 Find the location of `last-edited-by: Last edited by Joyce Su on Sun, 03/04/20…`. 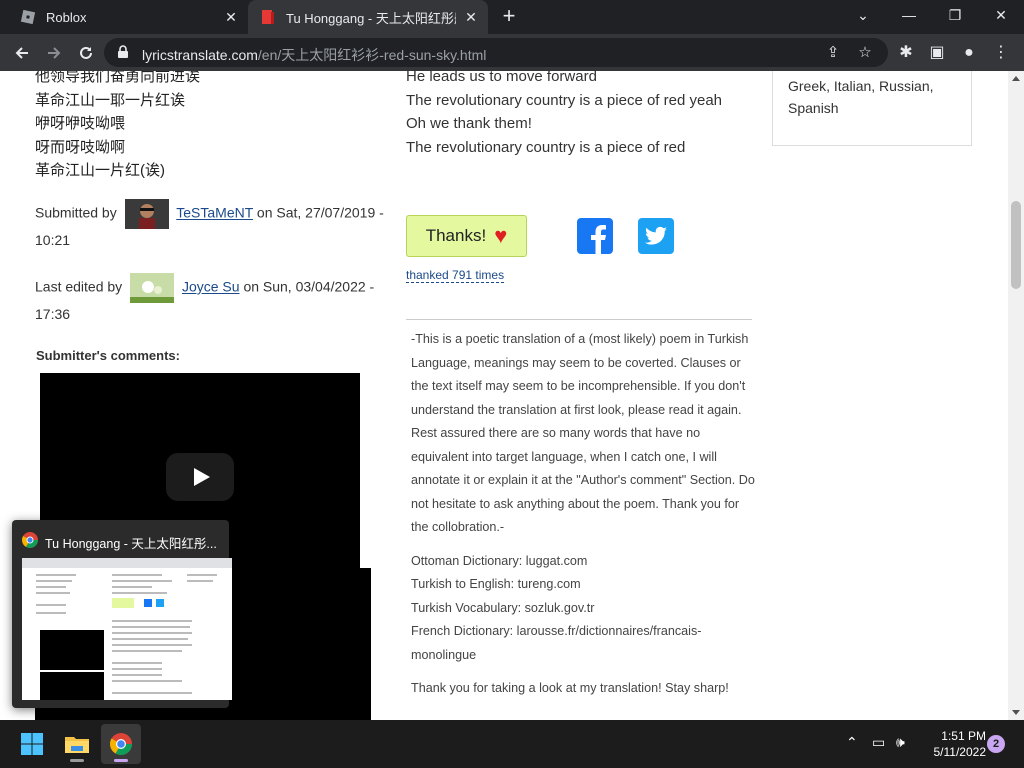

last-edited-by: Last edited by Joyce Su on Sun, 03/04/20… is located at coordinates (210, 299).